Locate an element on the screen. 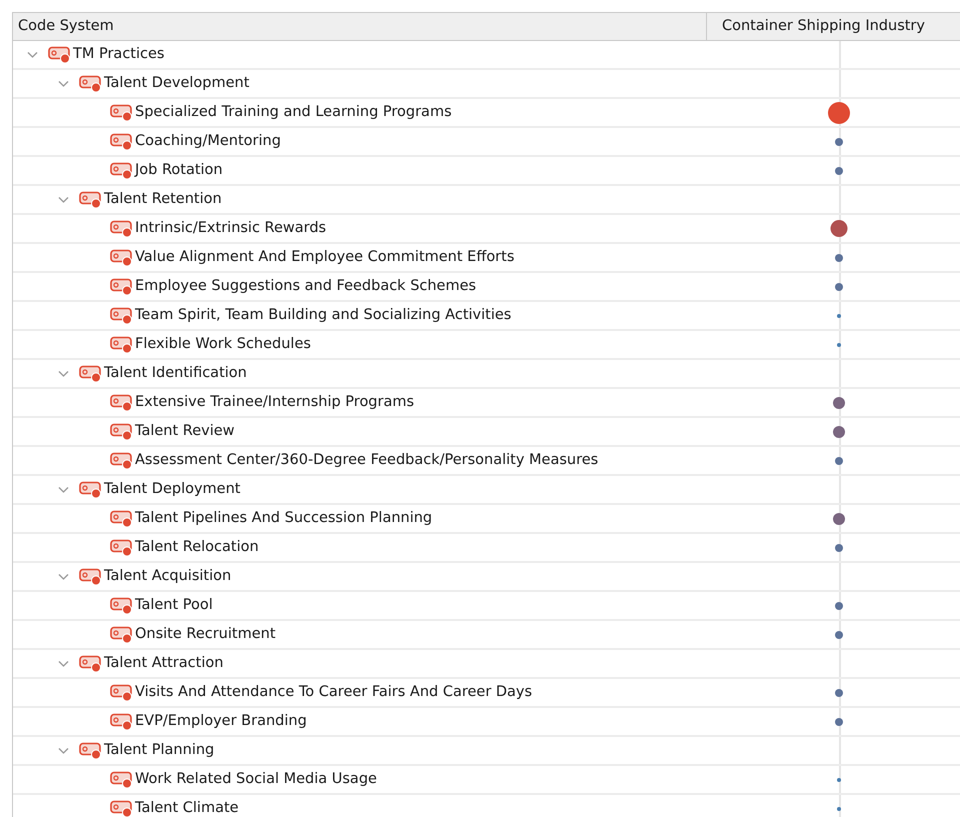 This screenshot has width=960, height=817. code-label: Talent Retention is located at coordinates (163, 199).